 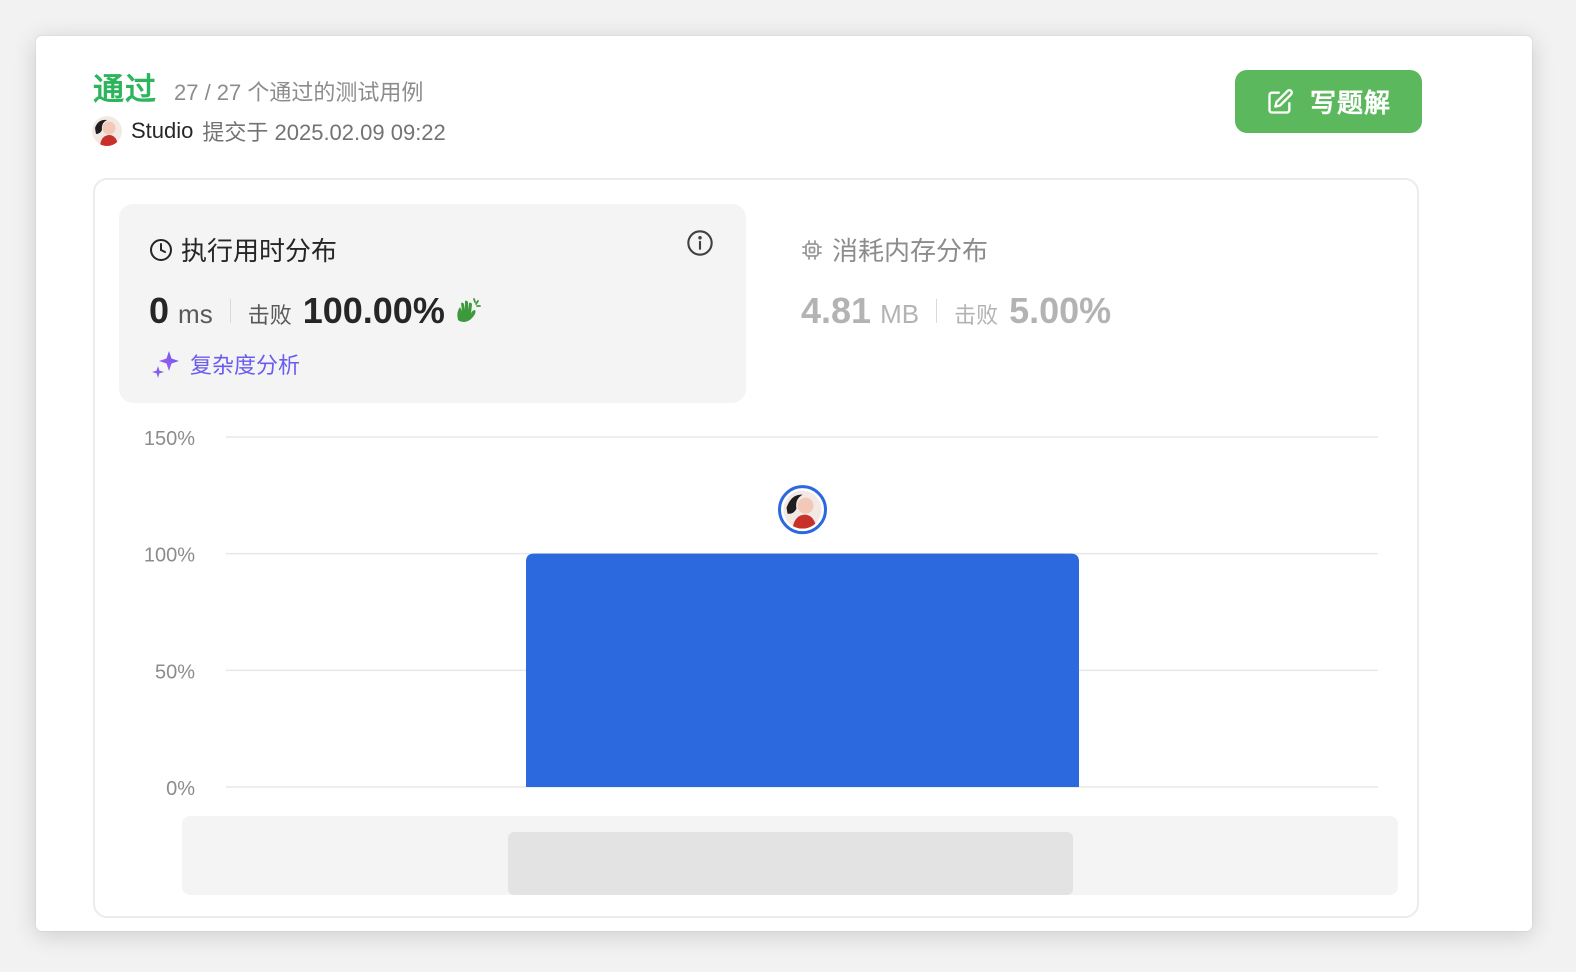 What do you see at coordinates (802, 670) in the screenshot?
I see `runtime-bar` at bounding box center [802, 670].